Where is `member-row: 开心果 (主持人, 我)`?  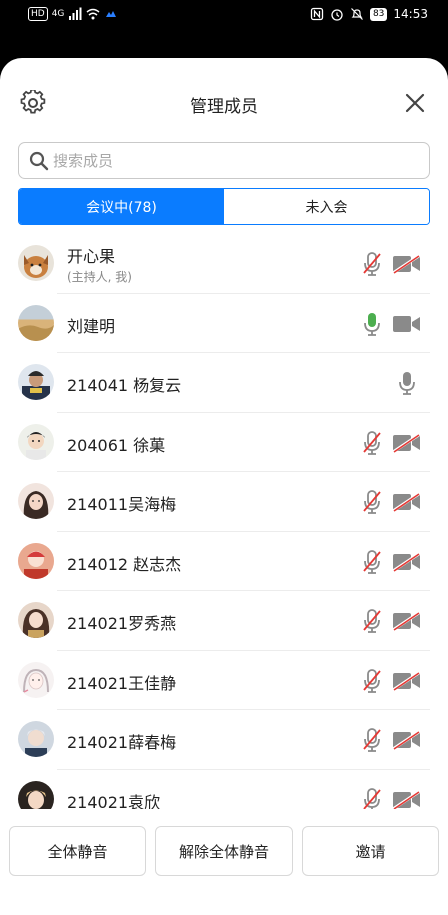
member-row: 开心果 (主持人, 我) is located at coordinates (224, 264).